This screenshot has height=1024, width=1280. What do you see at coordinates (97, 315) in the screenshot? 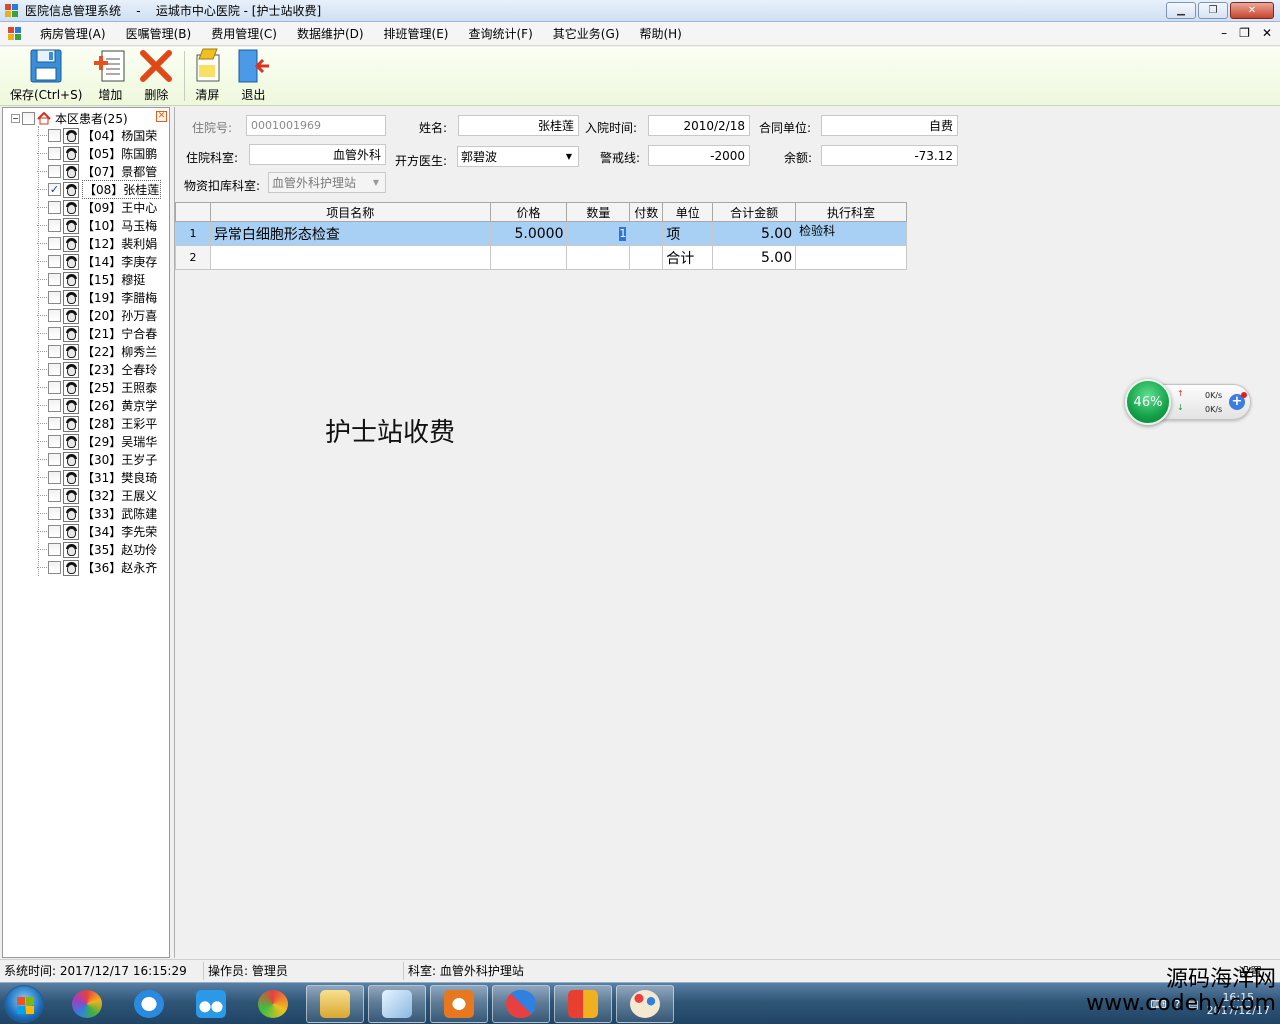
I see `tree-patient-item: 【20】孙万喜` at bounding box center [97, 315].